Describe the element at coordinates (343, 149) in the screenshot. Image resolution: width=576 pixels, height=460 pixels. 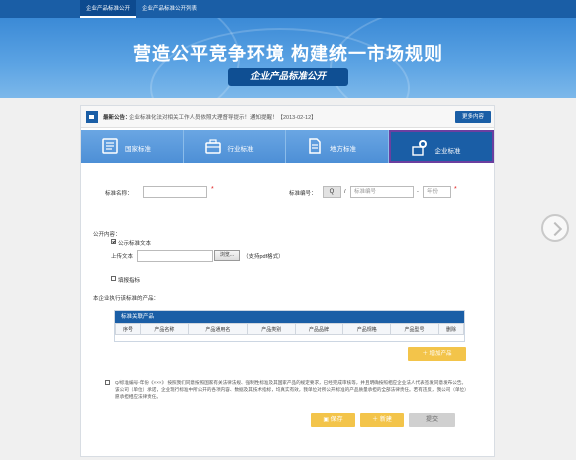
I see `tab-label: 地方标准` at that location.